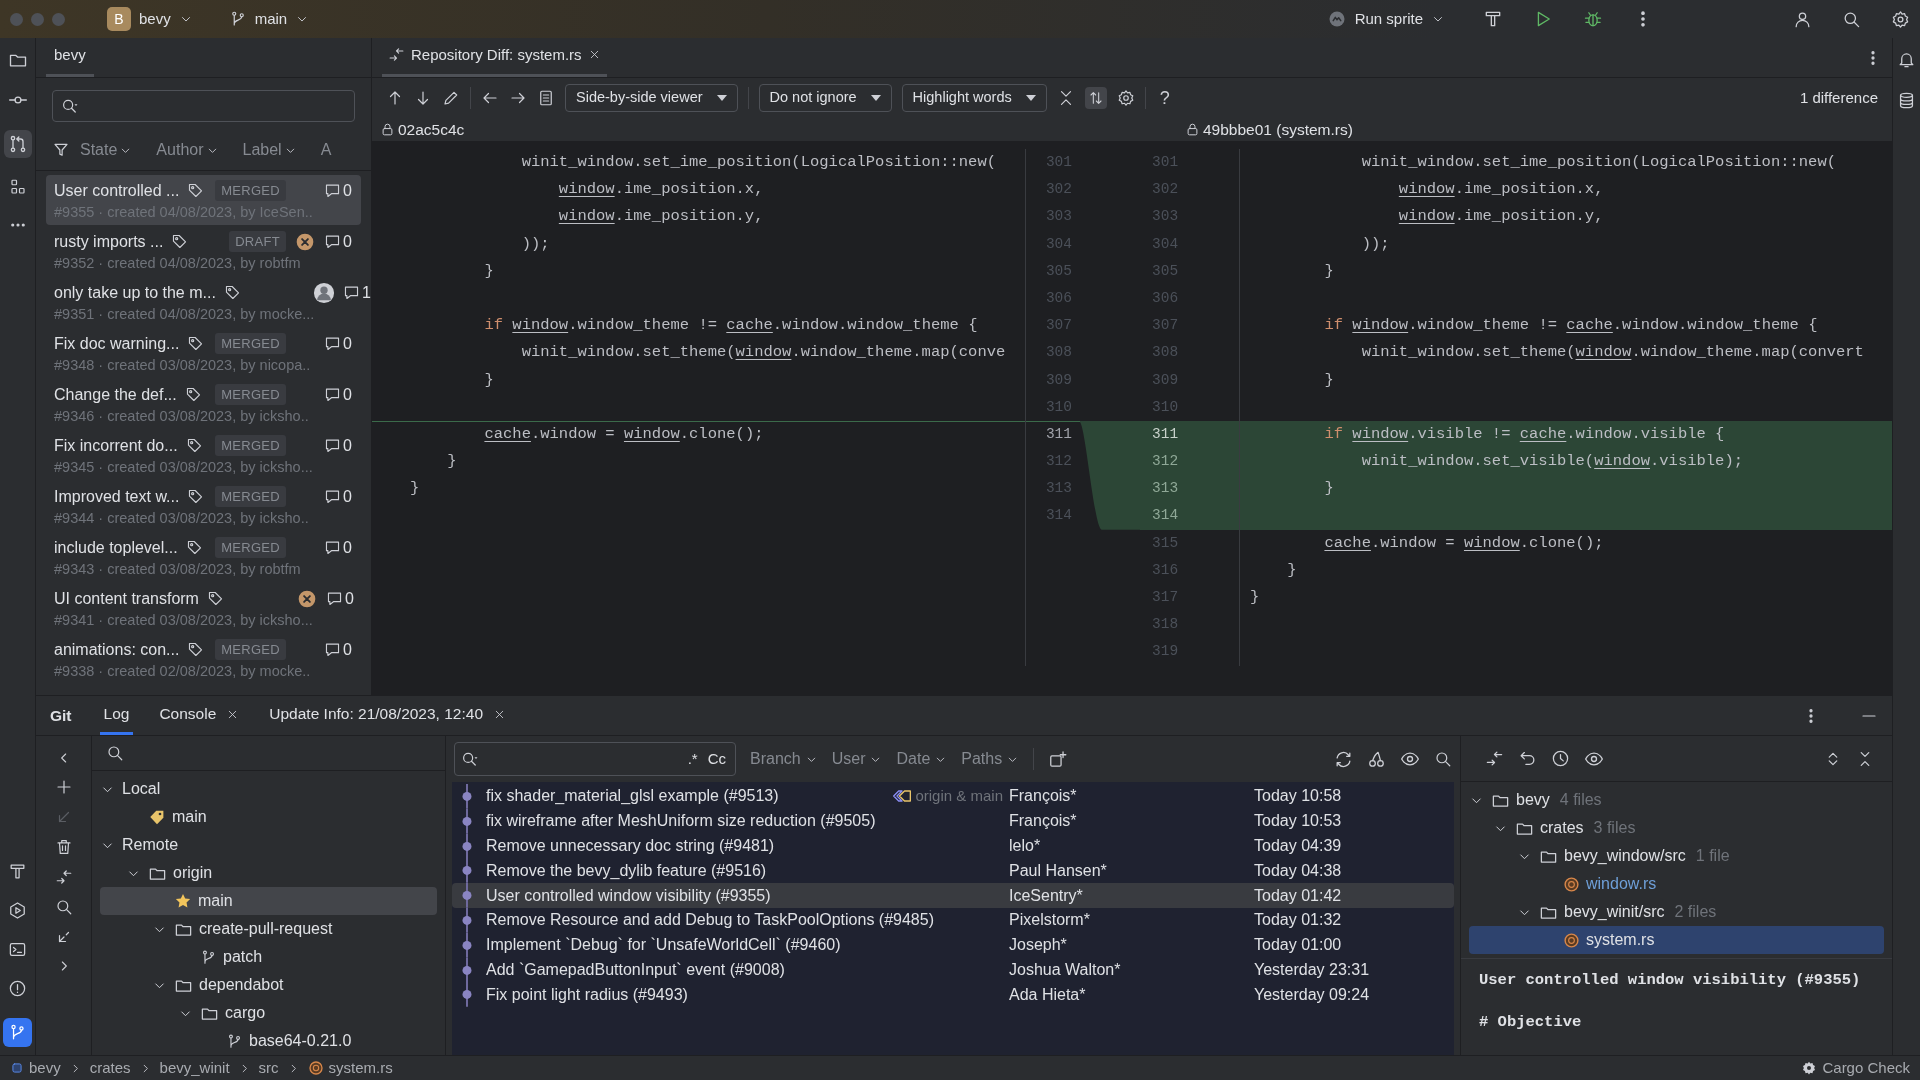  I want to click on filter-dropdown: Label, so click(269, 150).